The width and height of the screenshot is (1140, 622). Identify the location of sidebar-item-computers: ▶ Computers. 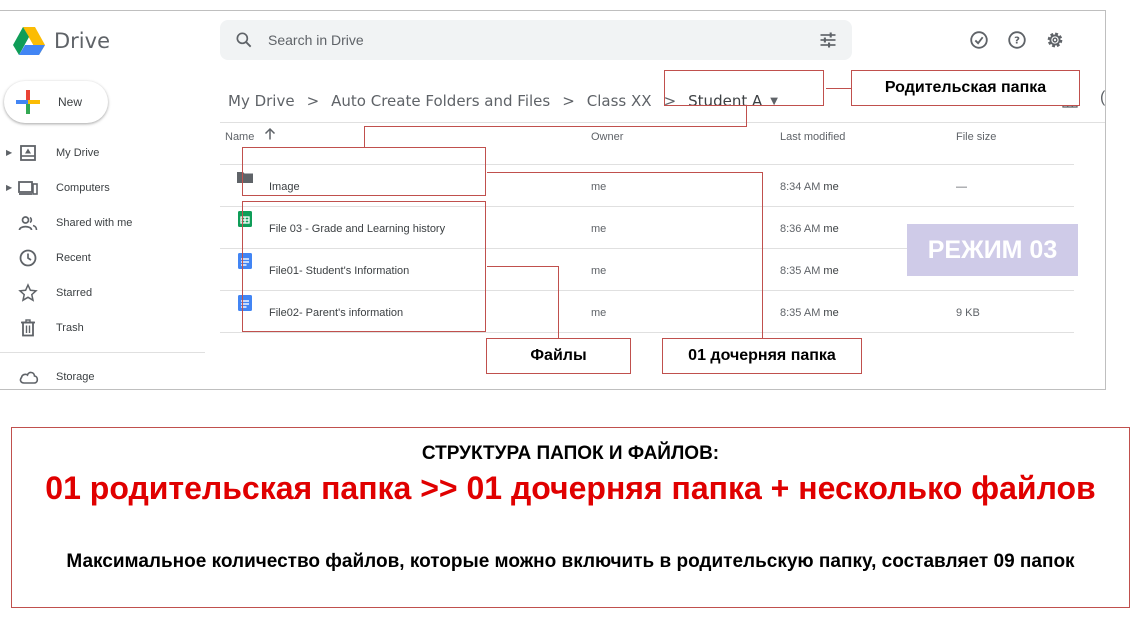
(102, 187).